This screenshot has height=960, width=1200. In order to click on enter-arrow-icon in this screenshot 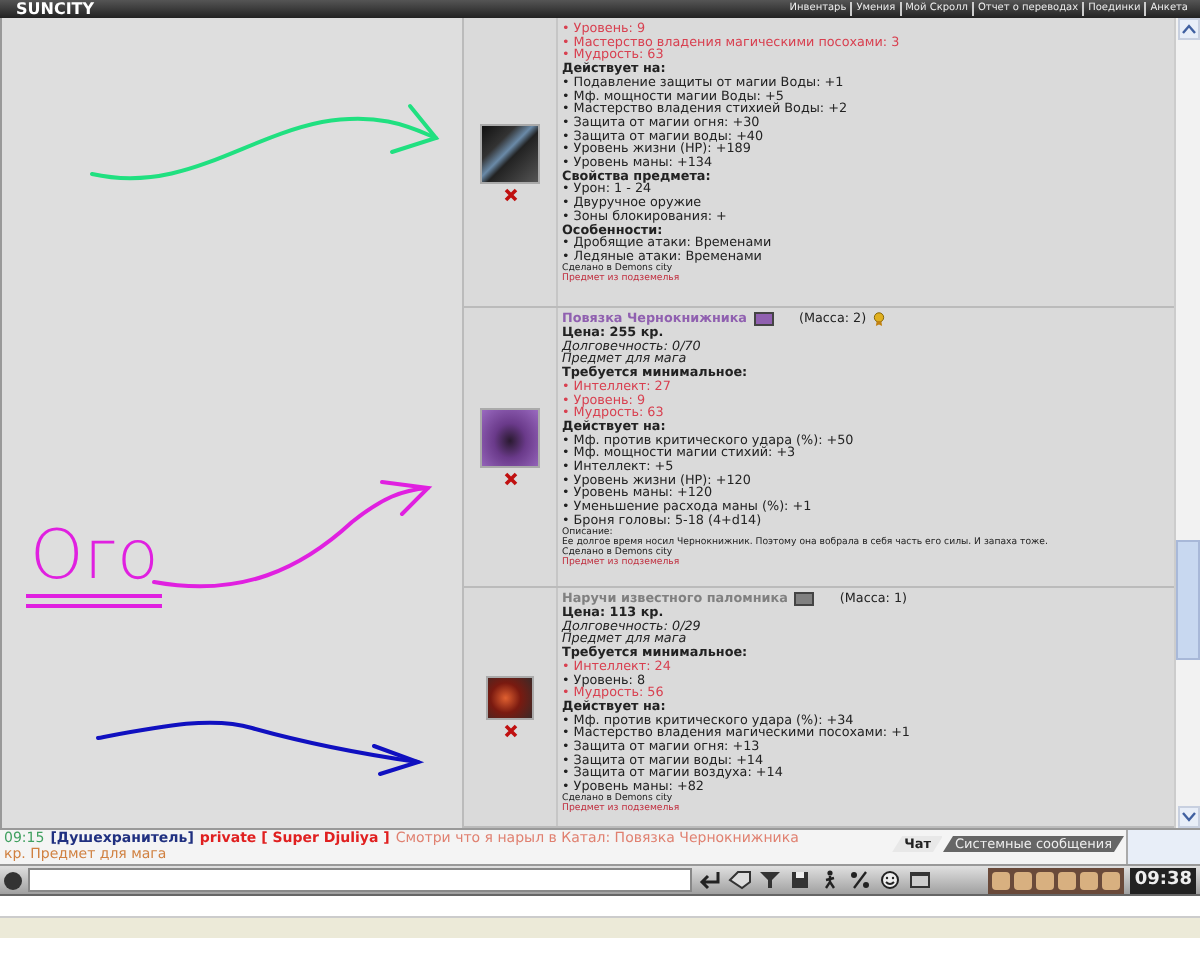, I will do `click(710, 880)`.